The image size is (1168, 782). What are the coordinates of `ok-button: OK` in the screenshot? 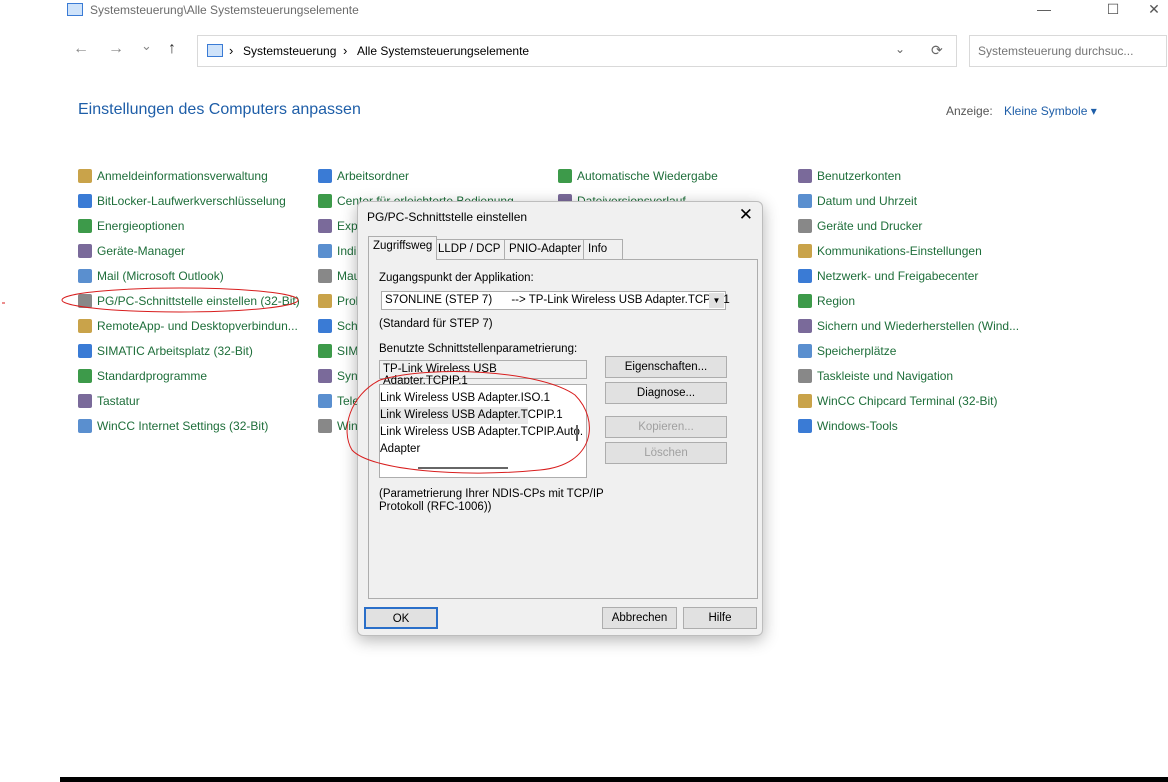 It's located at (401, 618).